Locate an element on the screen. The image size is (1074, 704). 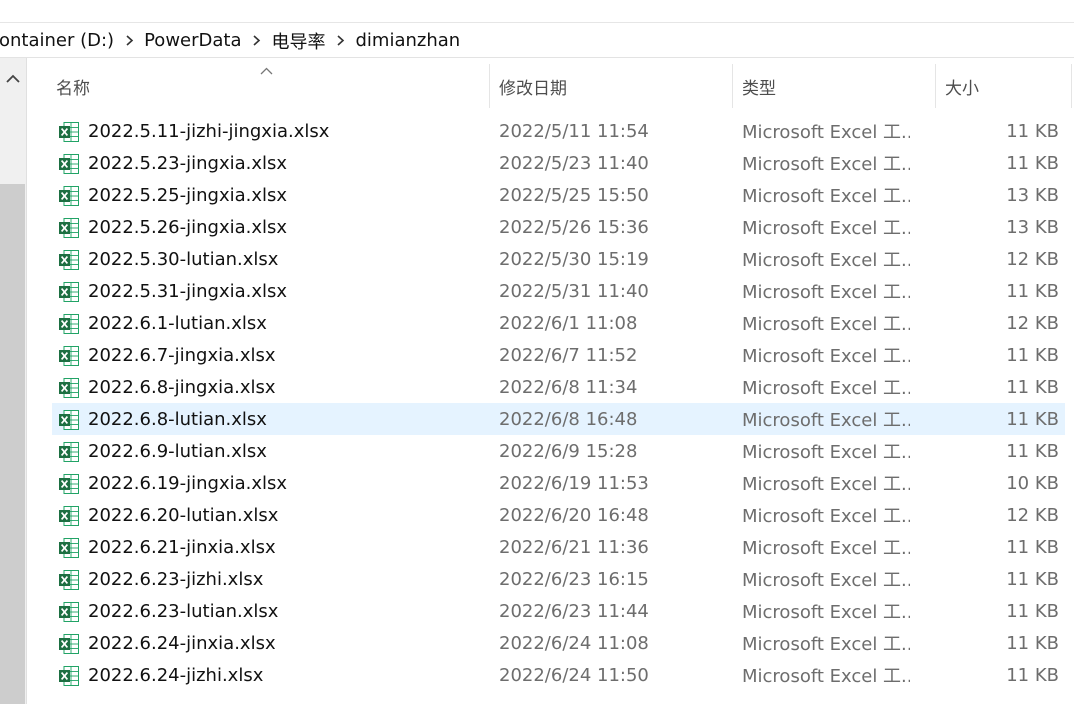
breadcrumb: ontainer (D:) PowerData 电导率 dimianzhan is located at coordinates (537, 41).